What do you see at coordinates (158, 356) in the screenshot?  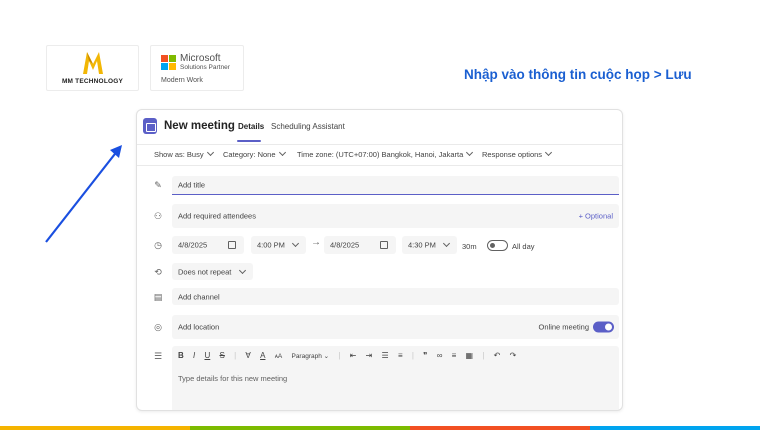 I see `details-list-icon: ☰` at bounding box center [158, 356].